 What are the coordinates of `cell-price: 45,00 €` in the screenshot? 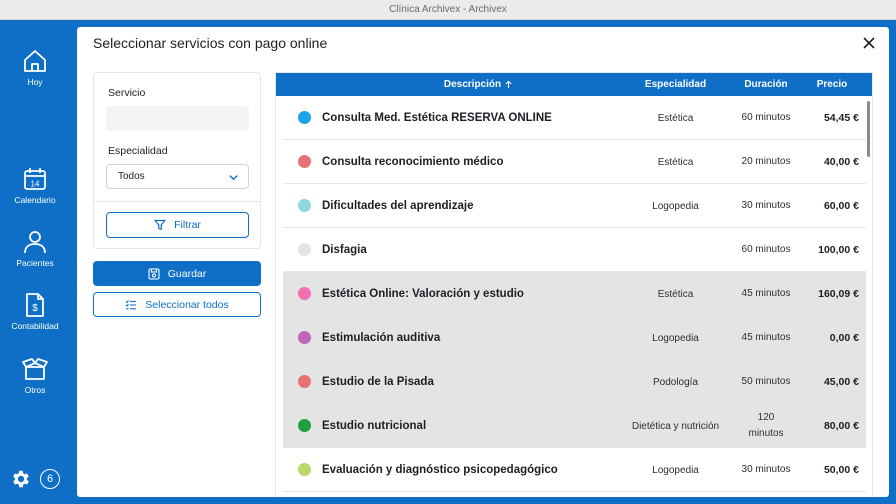 It's located at (841, 382).